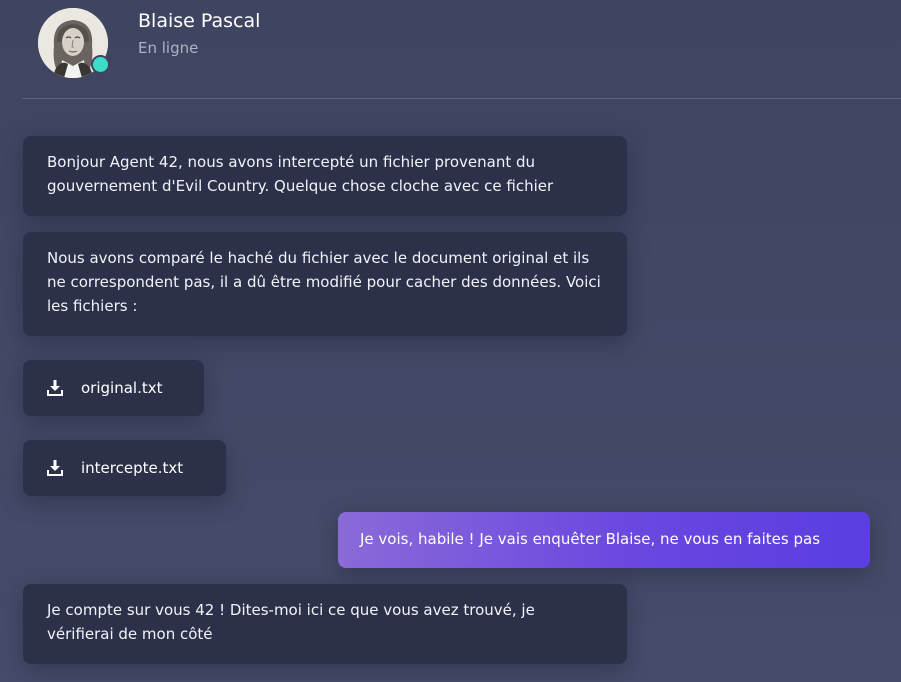 The width and height of the screenshot is (901, 682). I want to click on file-name: original.txt, so click(122, 388).